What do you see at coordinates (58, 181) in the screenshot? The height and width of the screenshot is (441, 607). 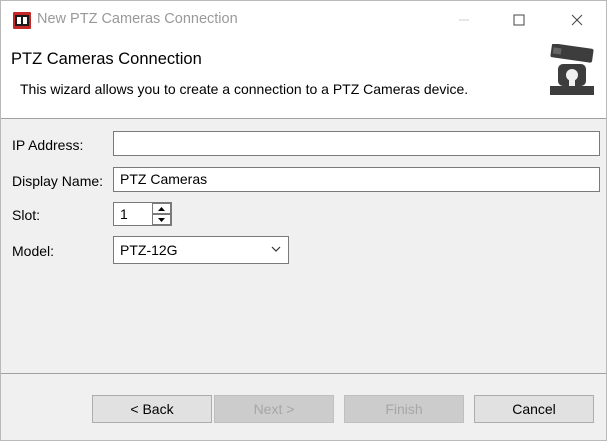 I see `display-name-label: Display Name:` at bounding box center [58, 181].